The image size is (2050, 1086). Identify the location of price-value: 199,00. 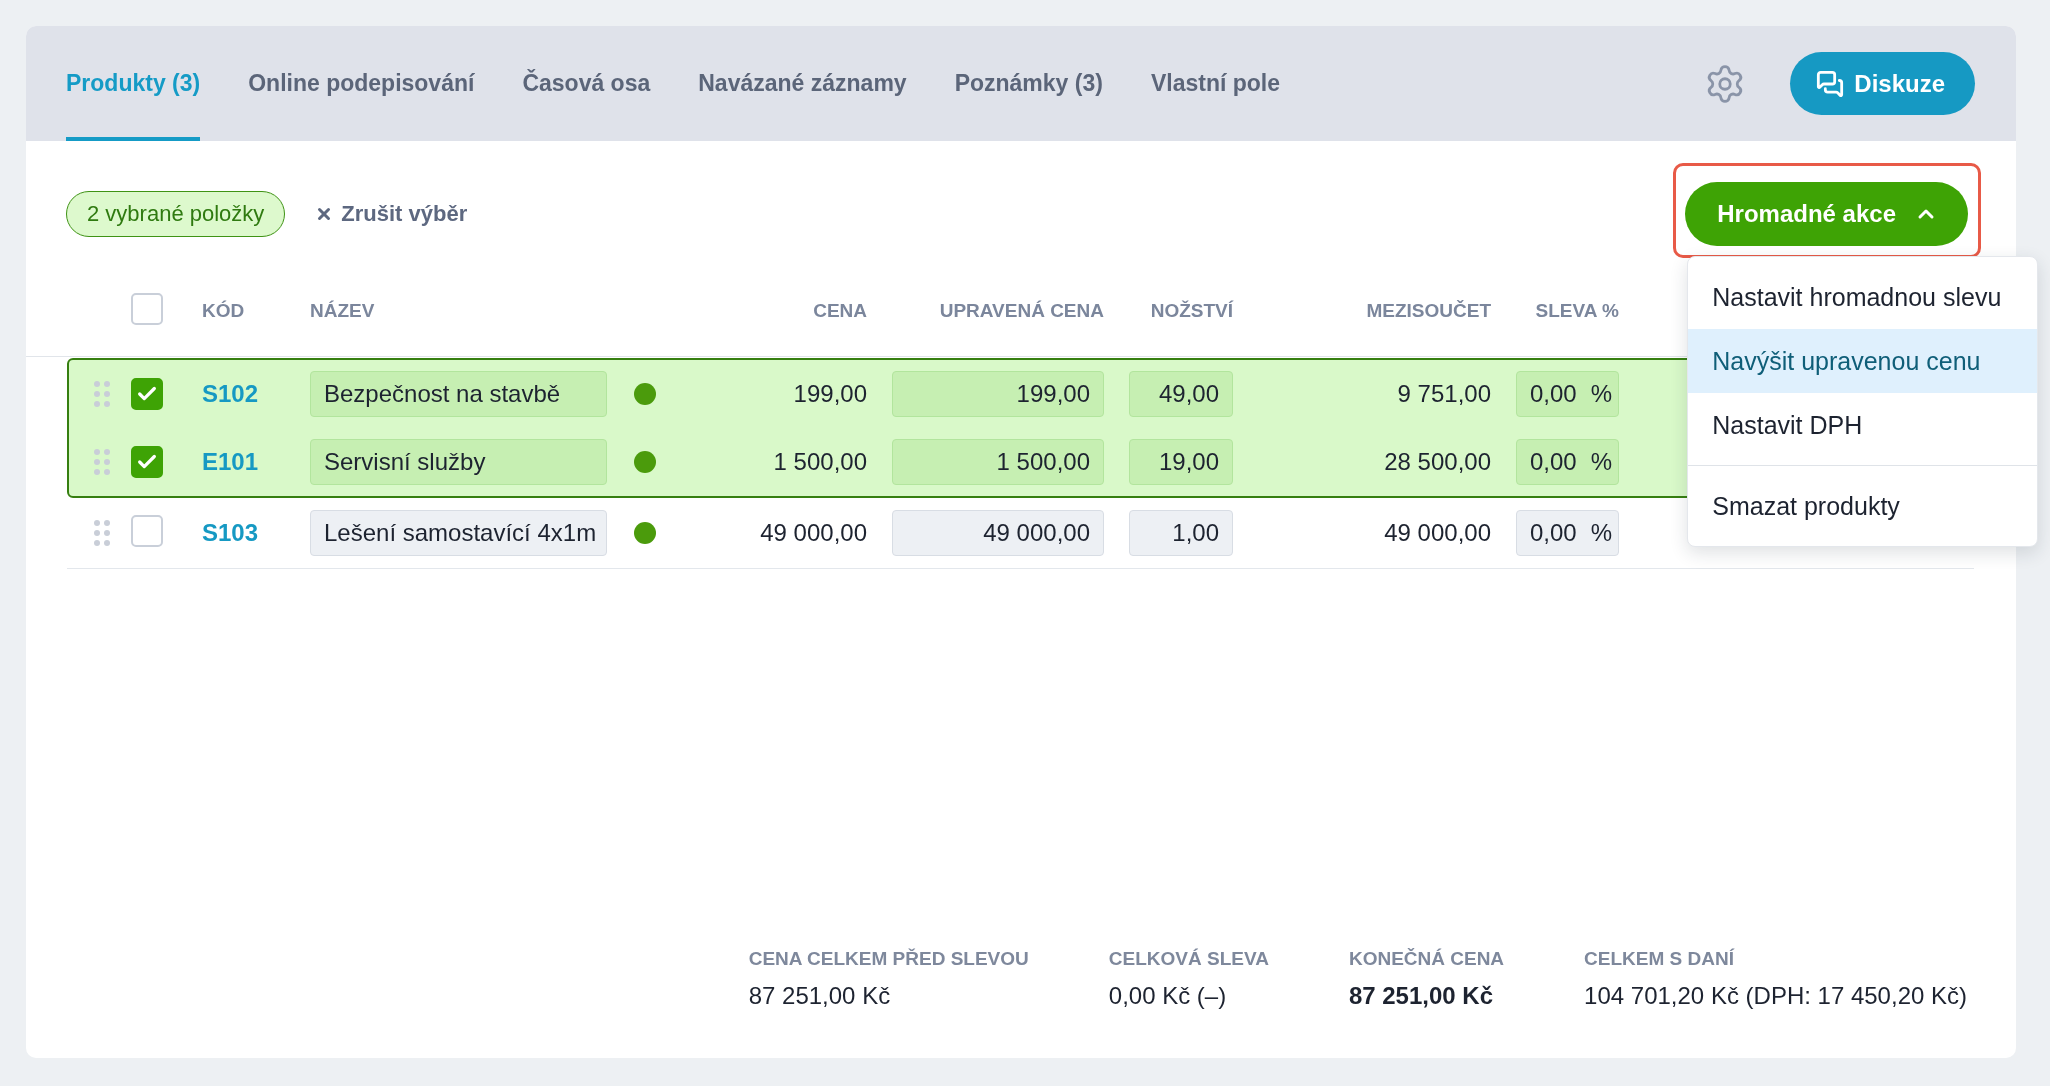
(830, 394).